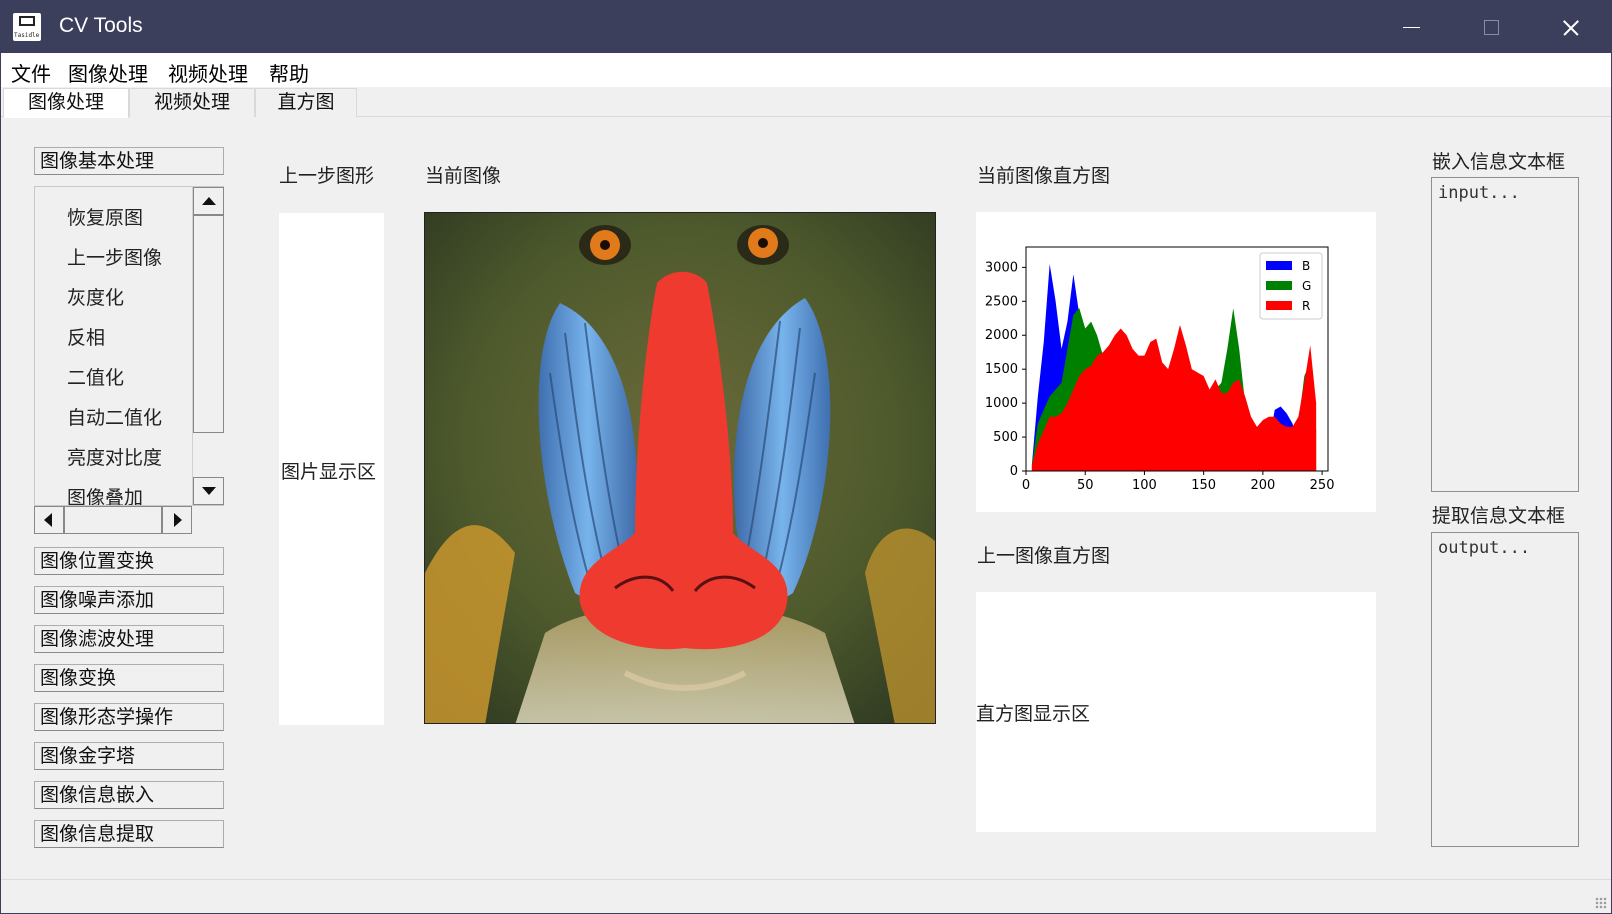 This screenshot has width=1612, height=914. Describe the element at coordinates (1279, 305) in the screenshot. I see `legend-swatch-R` at that location.